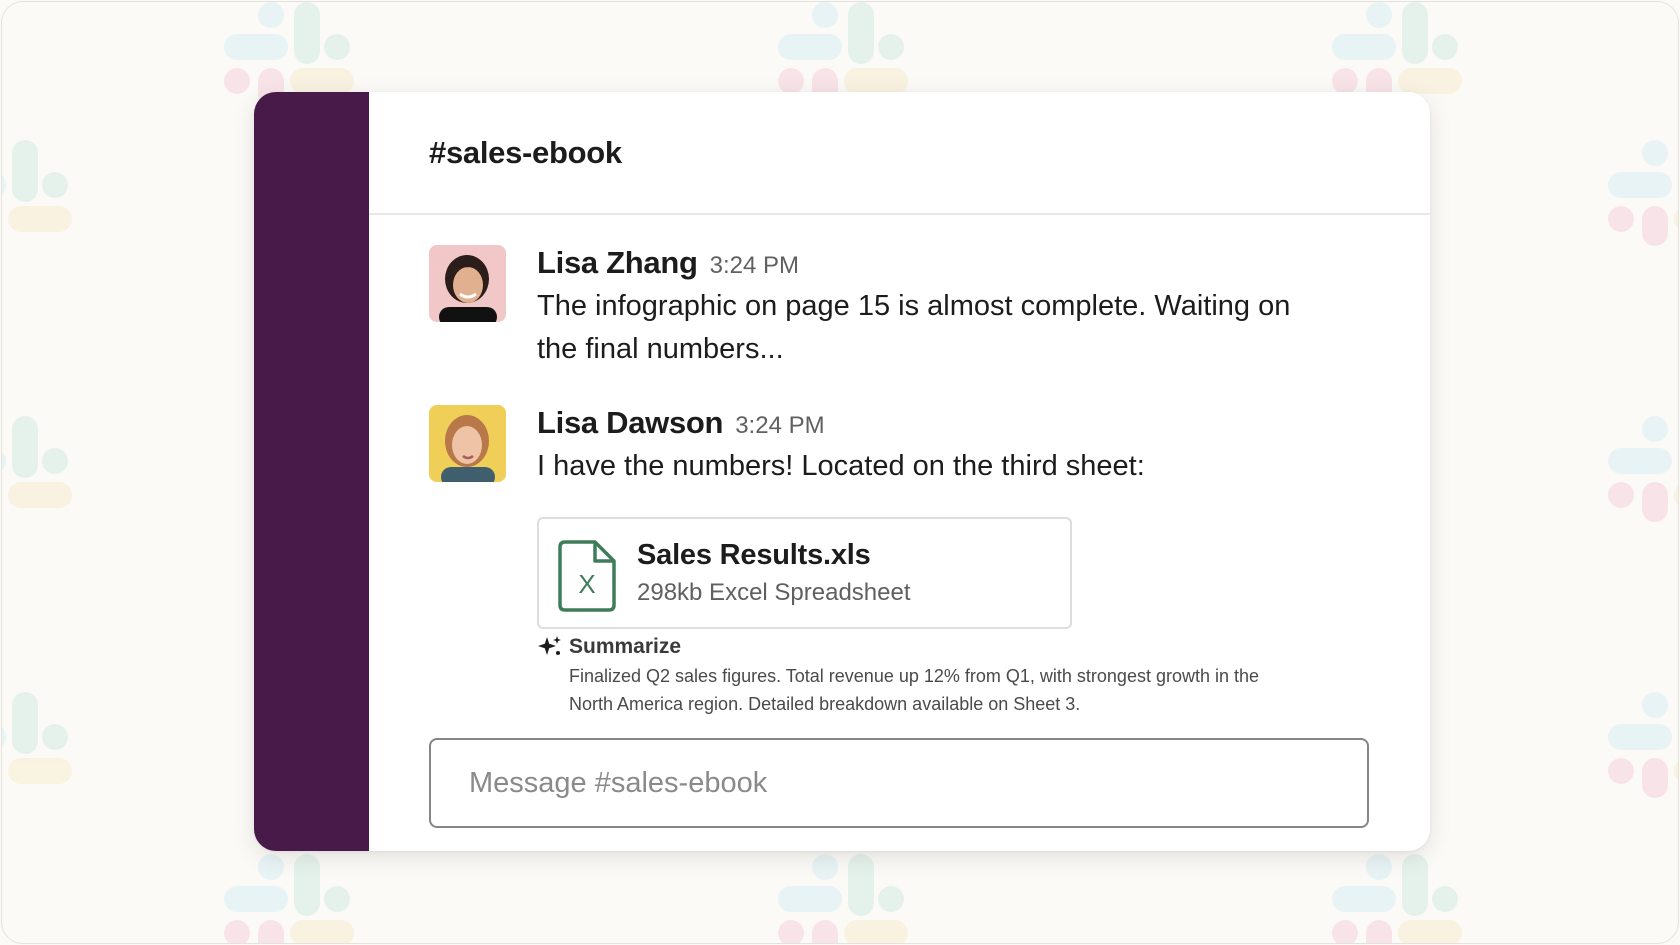  I want to click on message-composer, so click(899, 783).